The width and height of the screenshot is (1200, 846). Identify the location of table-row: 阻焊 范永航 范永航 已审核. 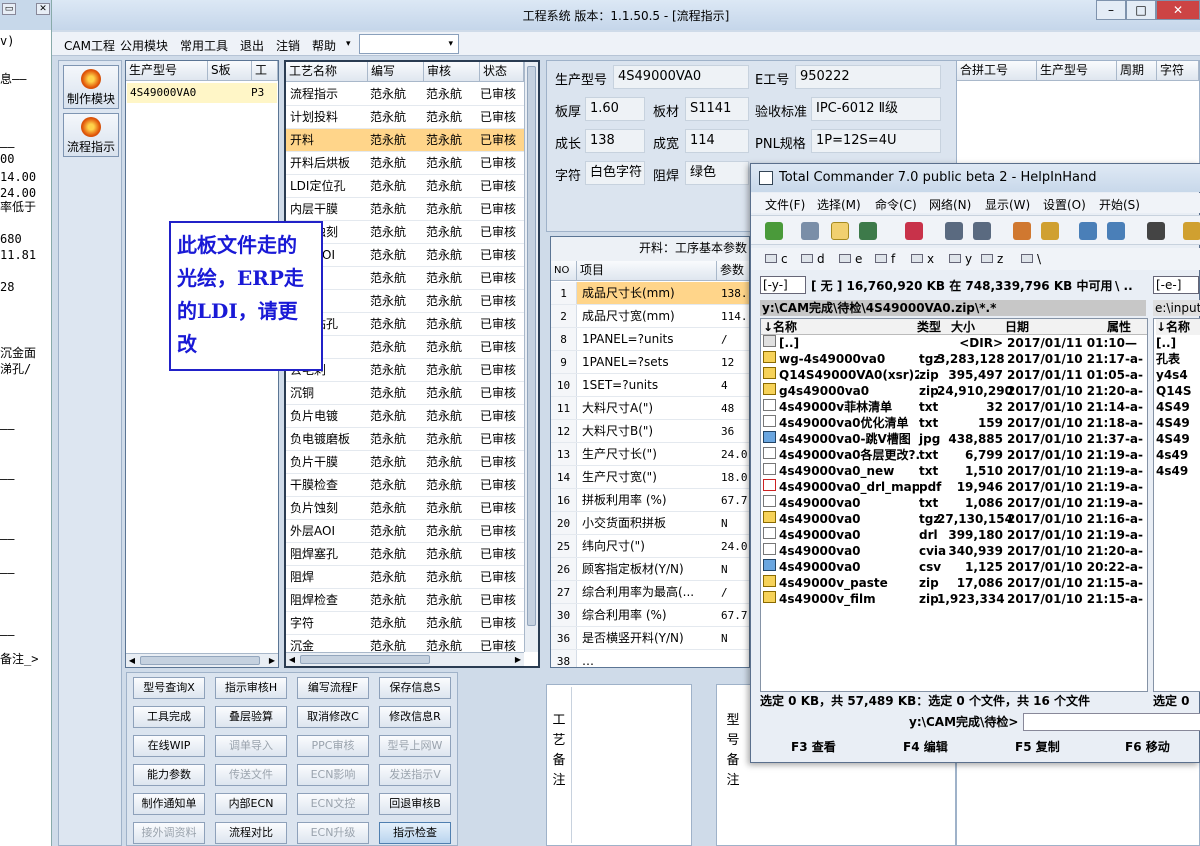
(405, 577).